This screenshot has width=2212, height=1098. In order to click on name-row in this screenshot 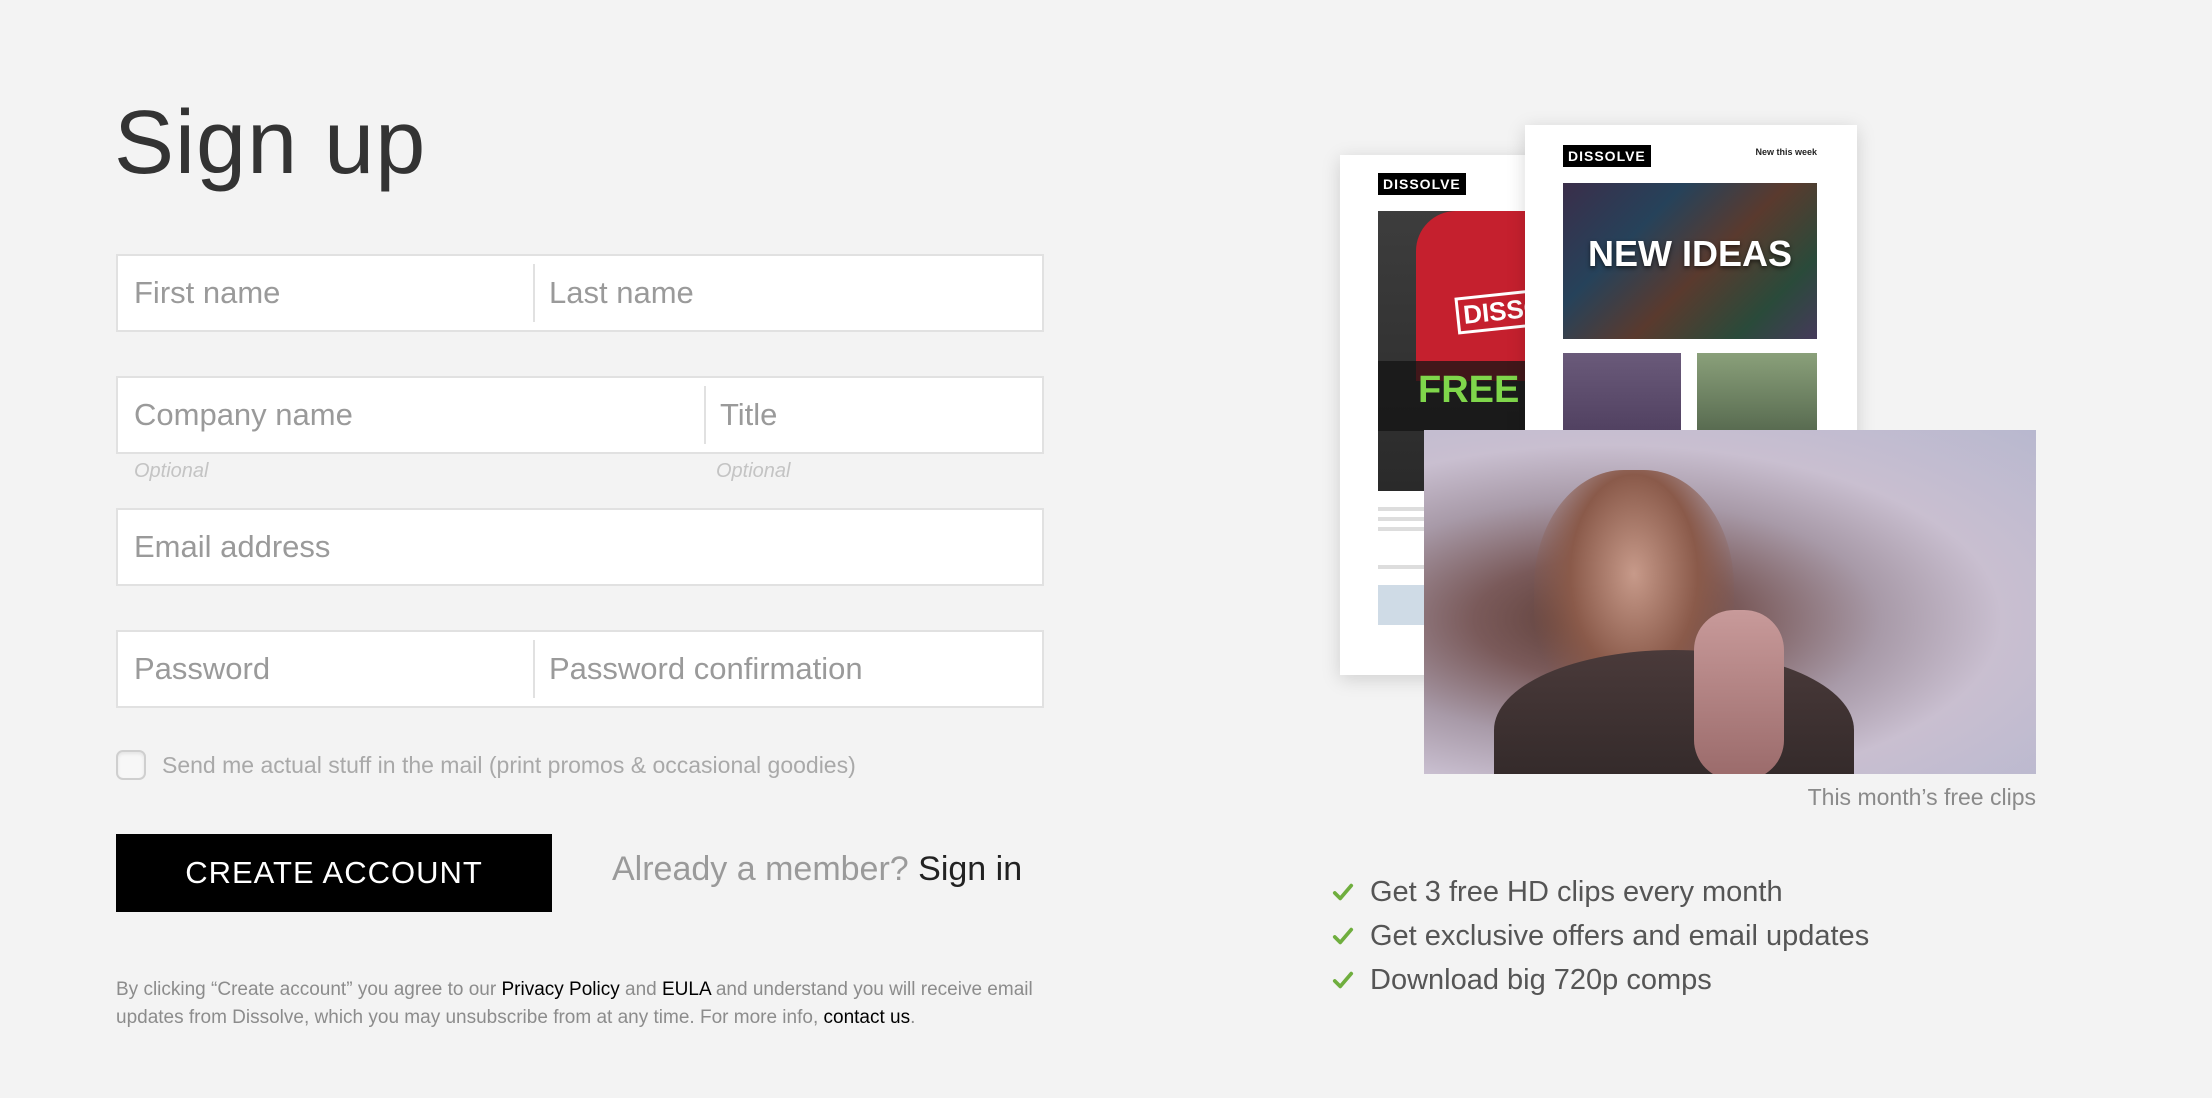, I will do `click(580, 293)`.